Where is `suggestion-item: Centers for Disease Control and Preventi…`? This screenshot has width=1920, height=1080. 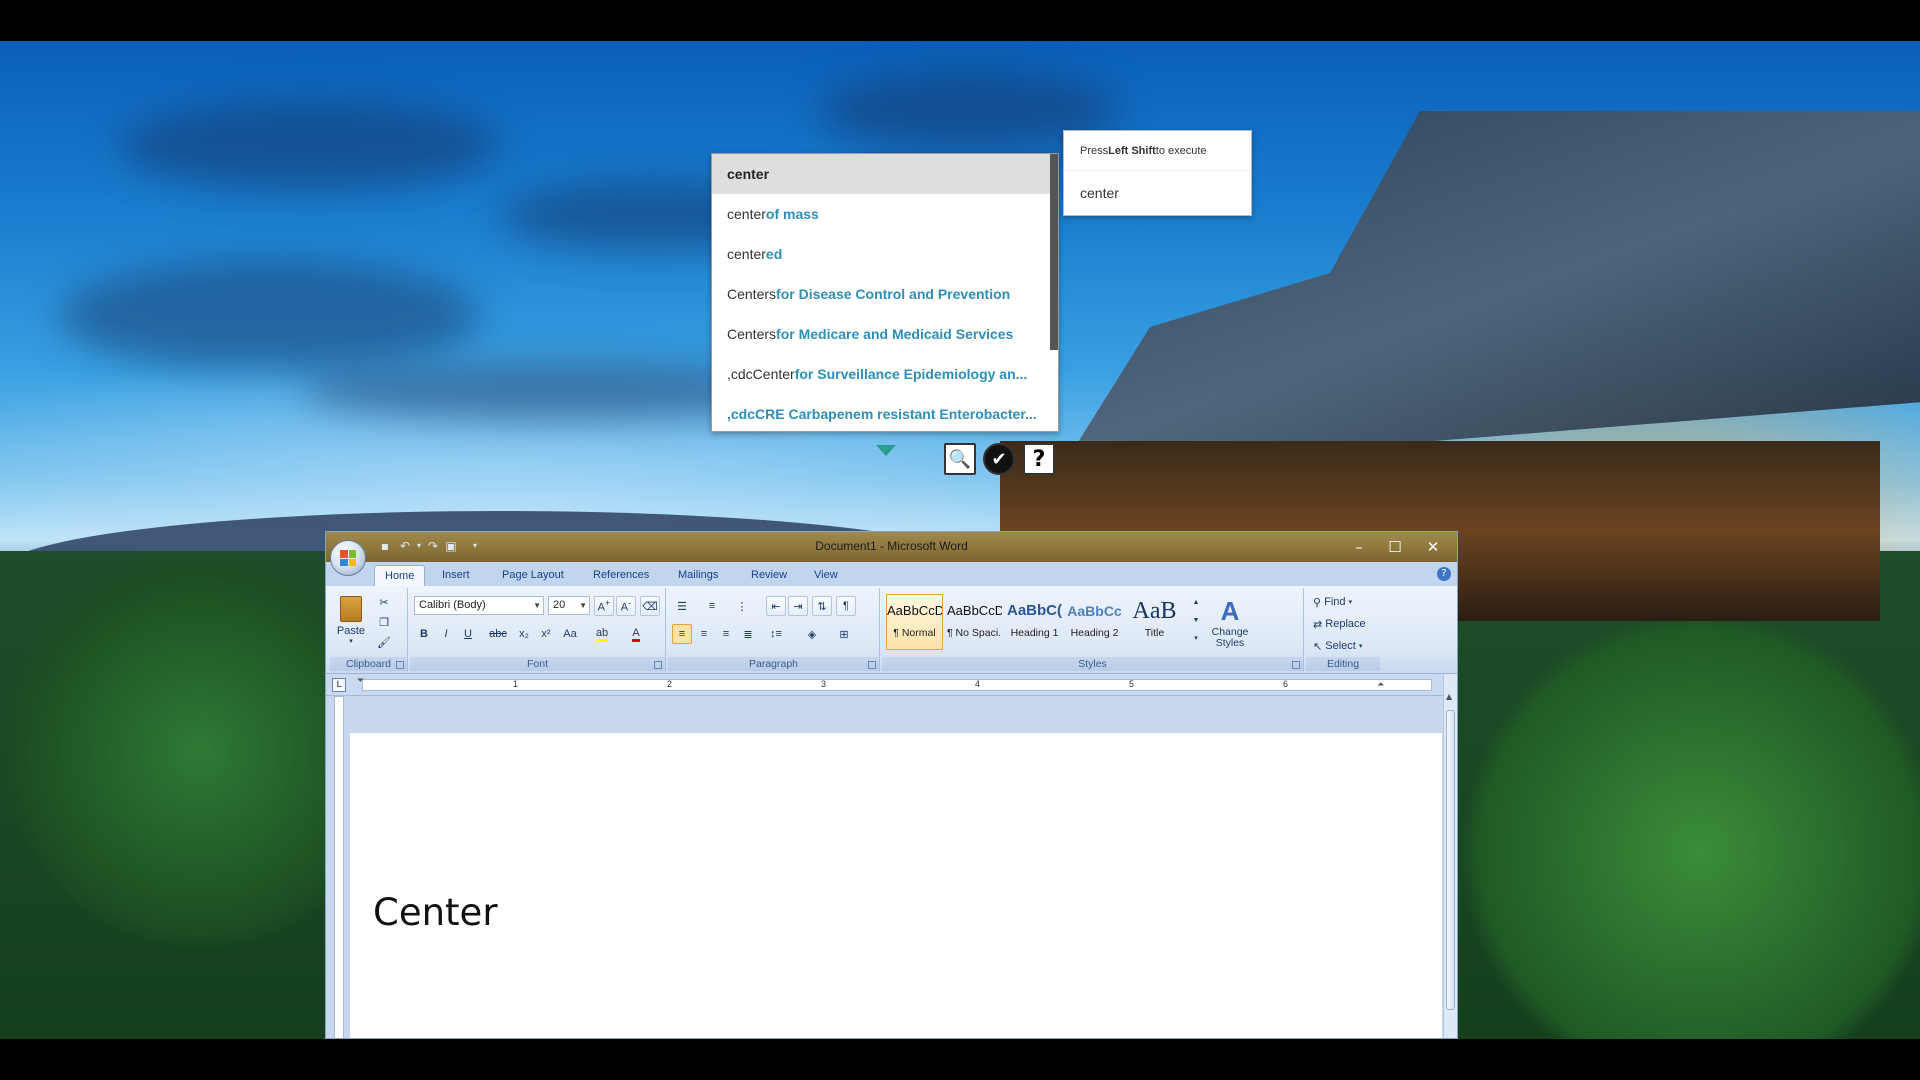 suggestion-item: Centers for Disease Control and Preventi… is located at coordinates (885, 294).